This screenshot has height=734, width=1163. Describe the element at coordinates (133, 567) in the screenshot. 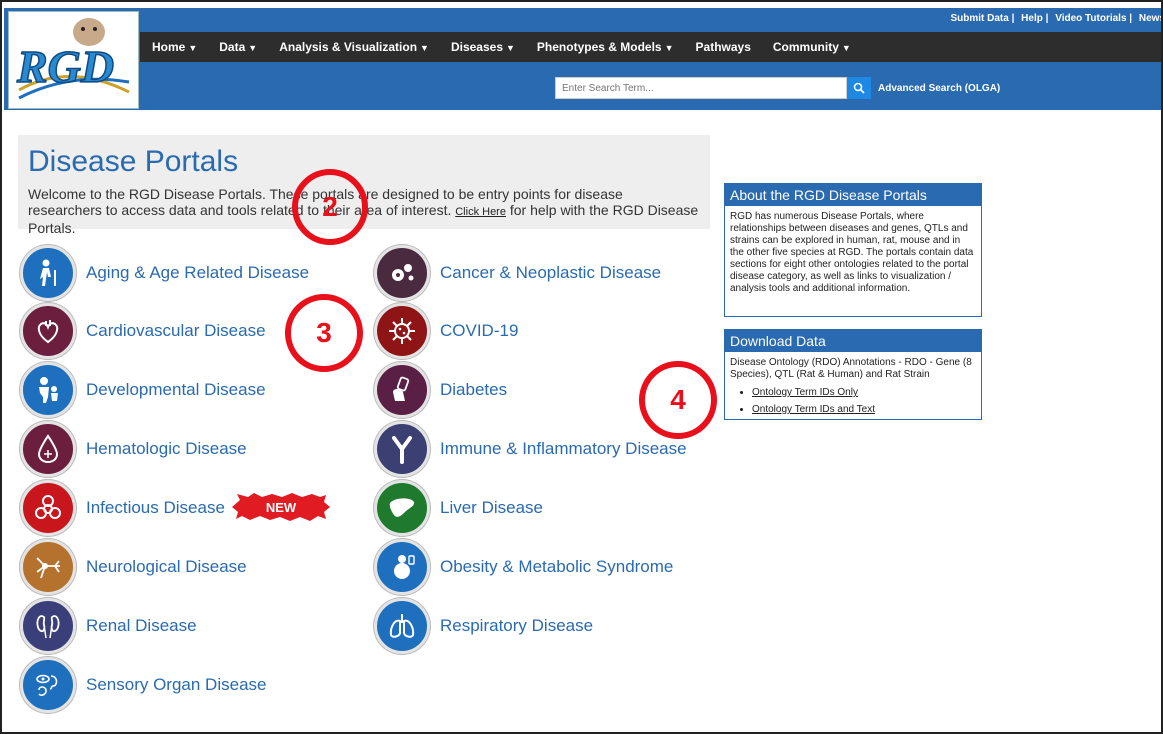

I see `portal-neurological: Neurological Disease` at that location.